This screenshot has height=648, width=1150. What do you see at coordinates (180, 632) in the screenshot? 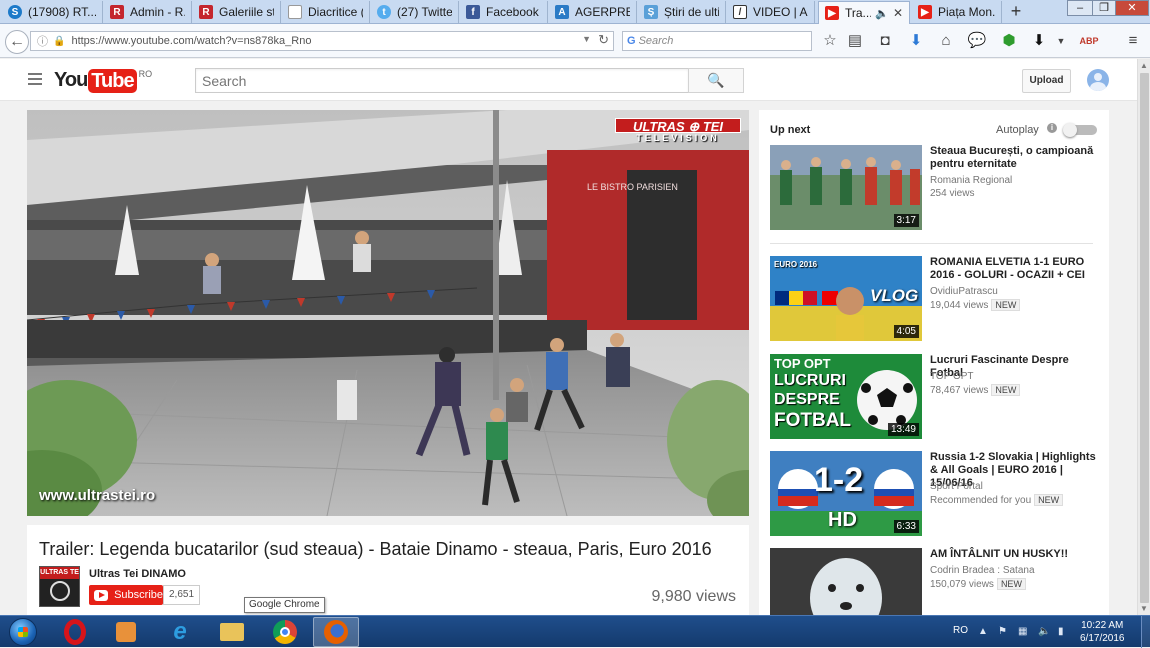
I see `taskbar-app-internet-explorer: e` at bounding box center [180, 632].